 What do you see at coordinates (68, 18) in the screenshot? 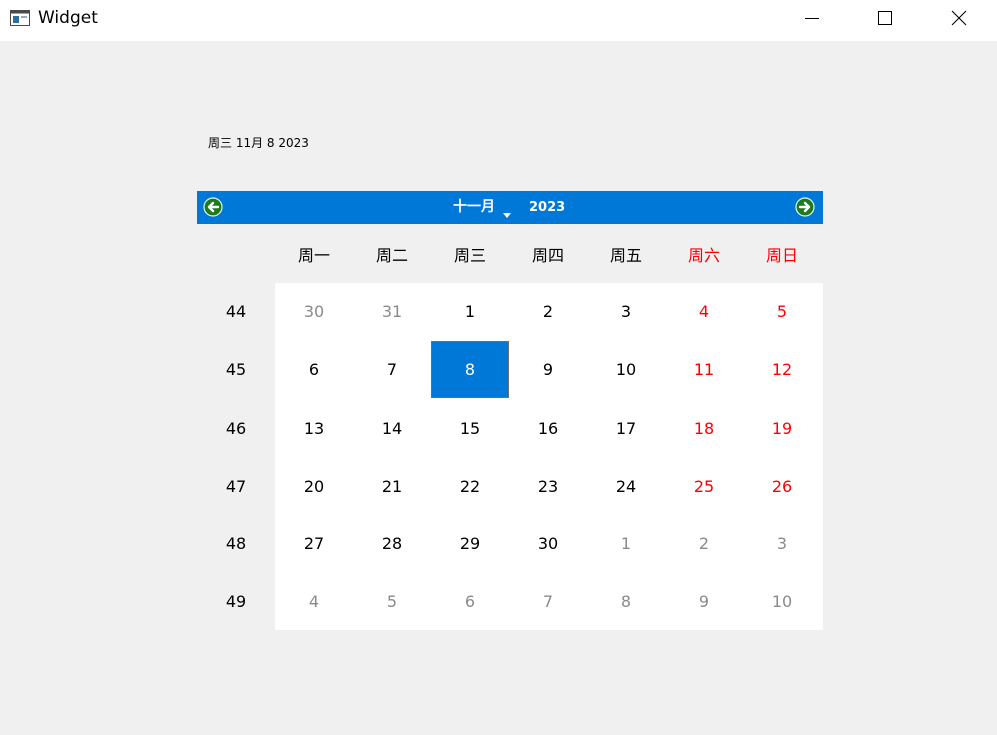
I see `window-title: Widget` at bounding box center [68, 18].